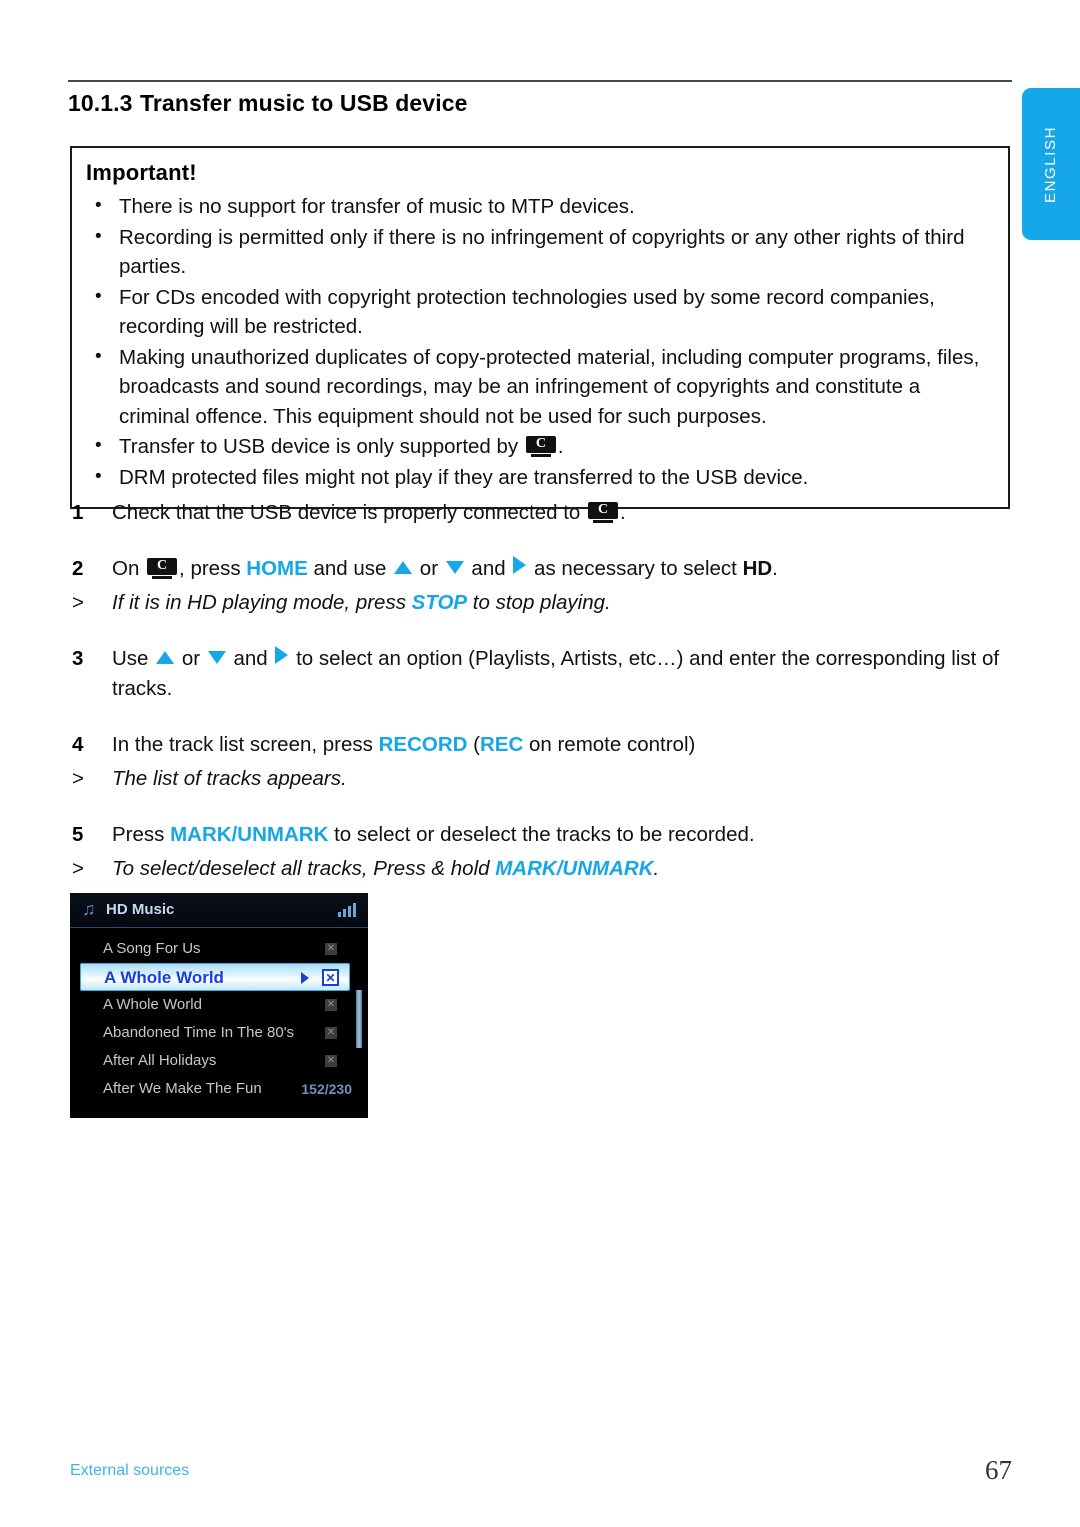  I want to click on note-step-4: > The list of tracks appears., so click(540, 779).